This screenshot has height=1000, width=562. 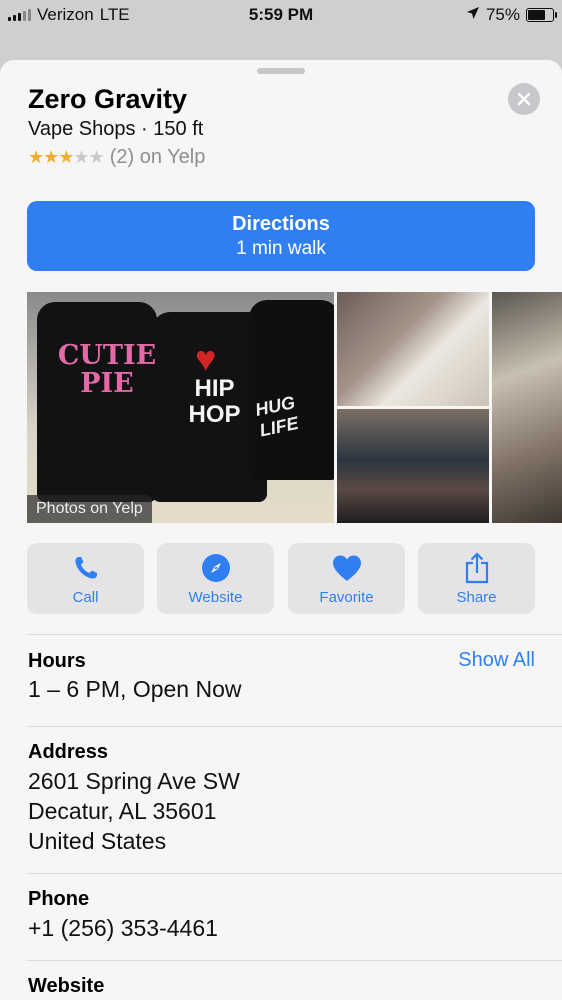 I want to click on battery-percent: 75%, so click(x=502, y=14).